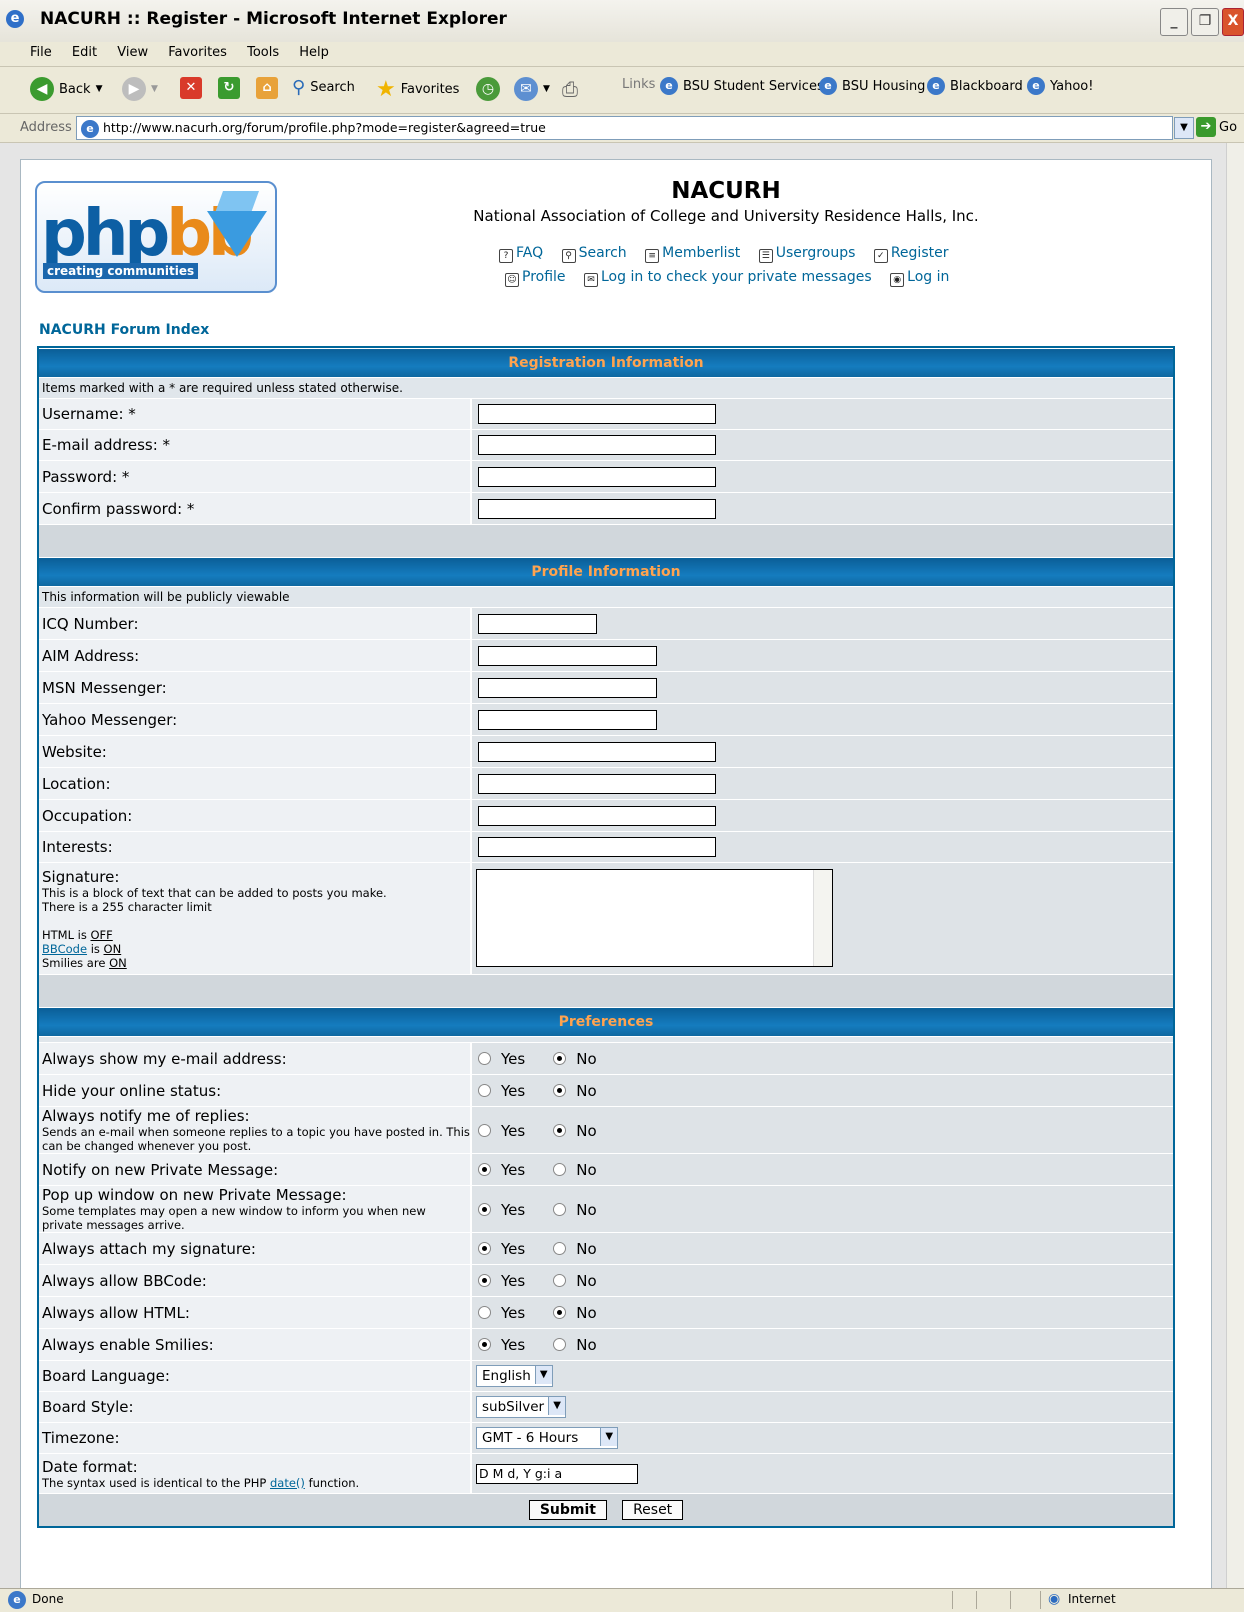  Describe the element at coordinates (140, 89) in the screenshot. I see `forward-button: ▶ ▼` at that location.